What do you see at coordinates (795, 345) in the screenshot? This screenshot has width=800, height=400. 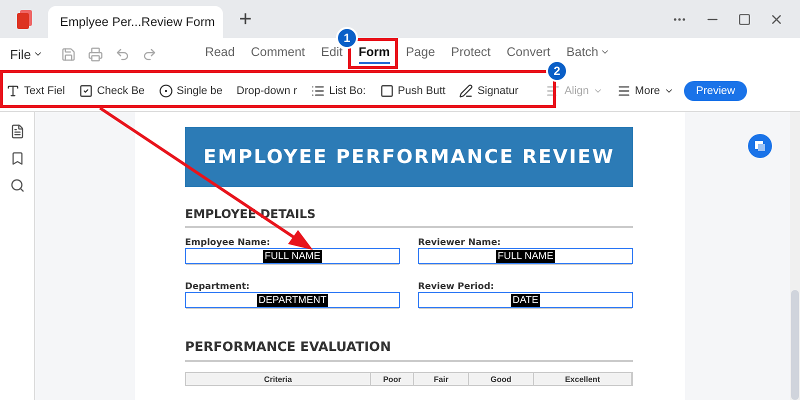 I see `scrollbar-thumb` at bounding box center [795, 345].